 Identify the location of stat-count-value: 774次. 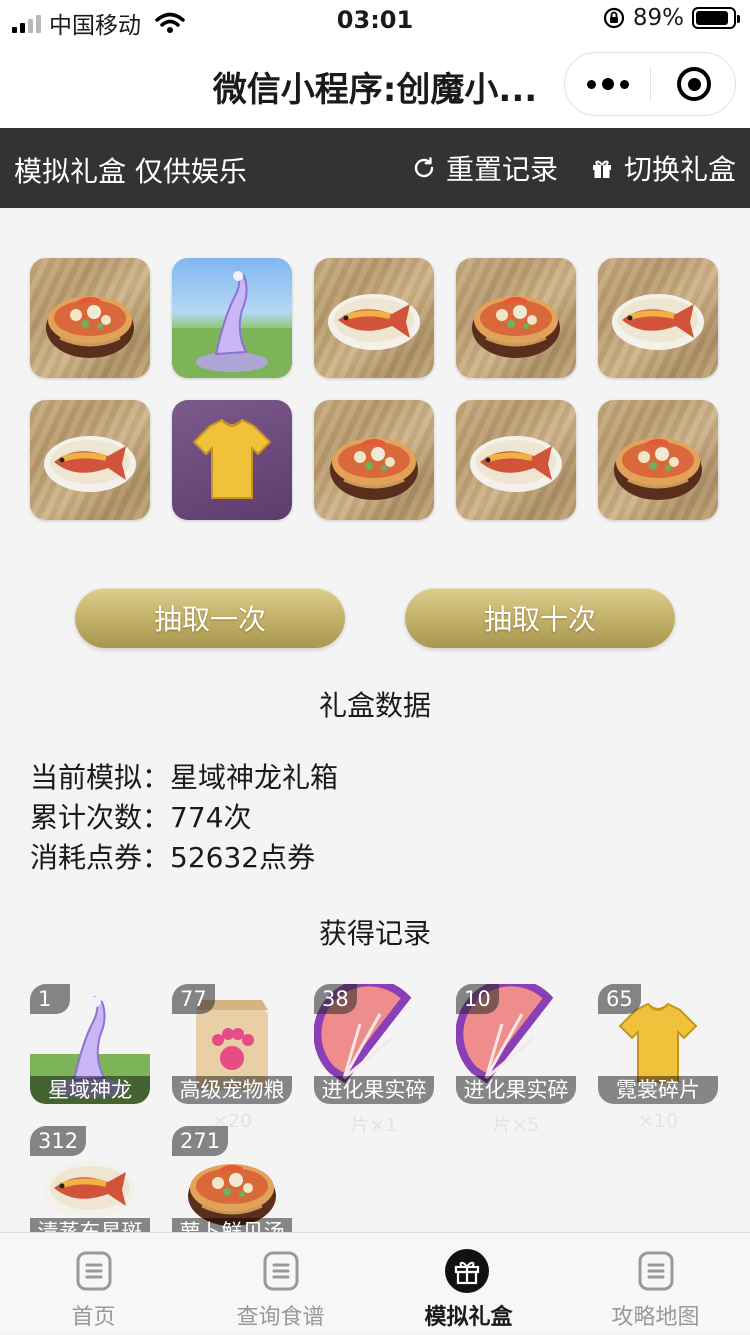
(211, 817).